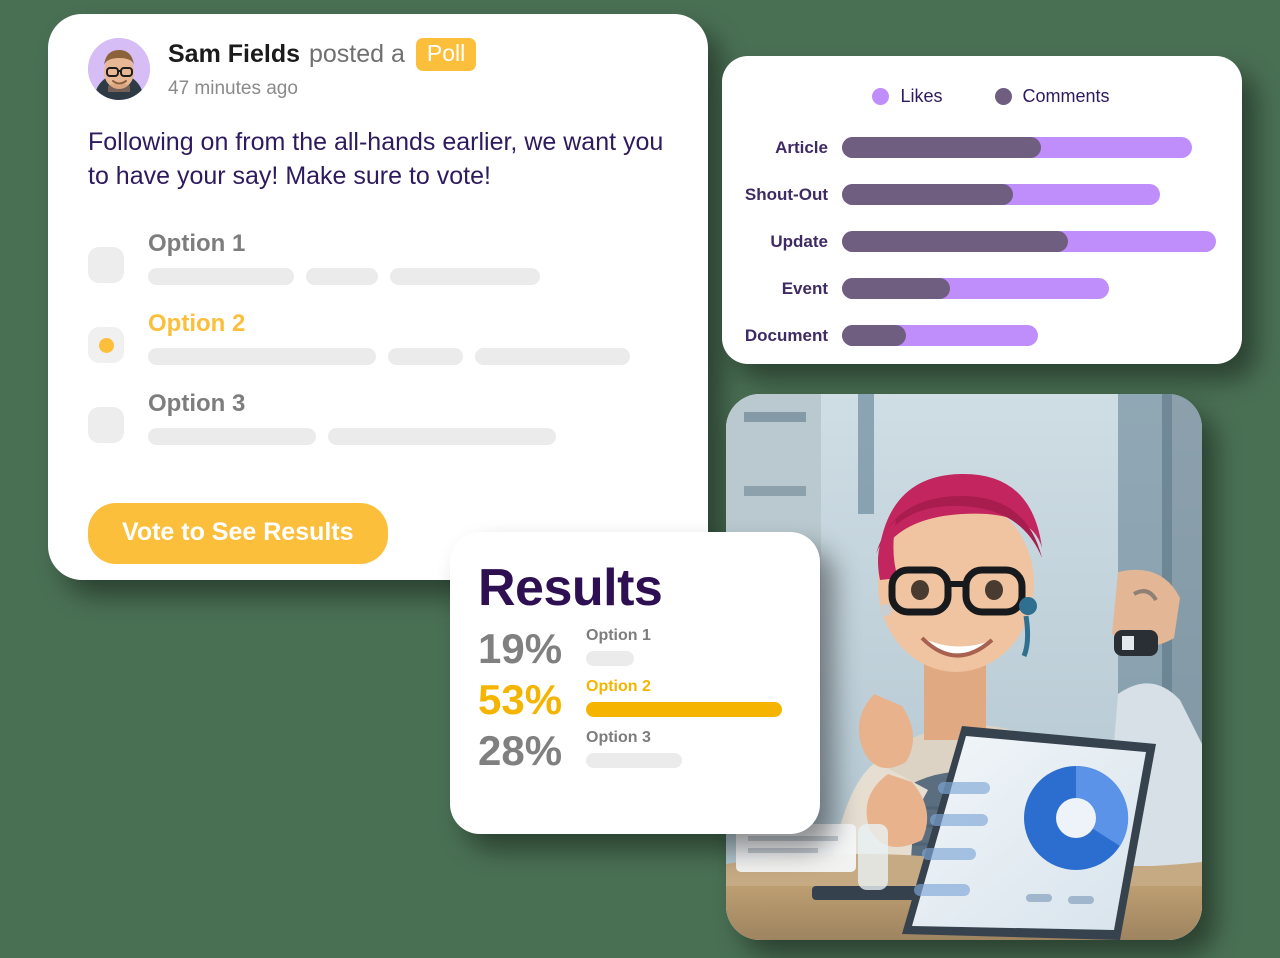  Describe the element at coordinates (357, 53) in the screenshot. I see `posted-action-text: posted a` at that location.